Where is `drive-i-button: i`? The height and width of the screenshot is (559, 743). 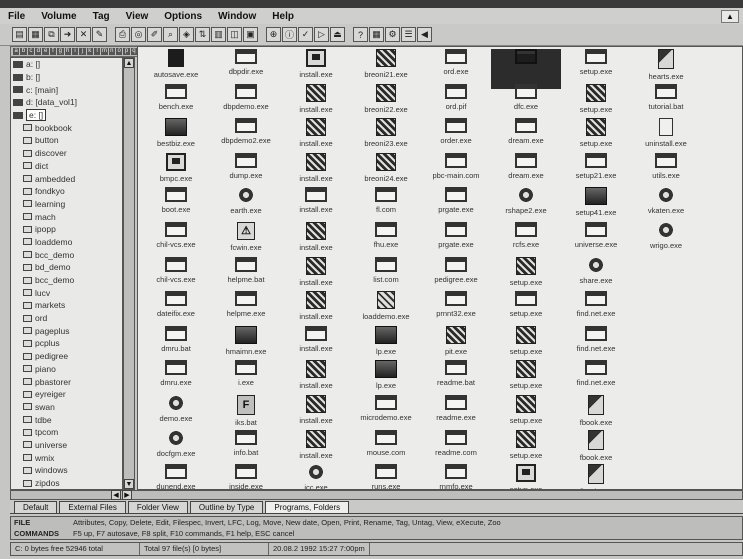 drive-i-button: i is located at coordinates (75, 51).